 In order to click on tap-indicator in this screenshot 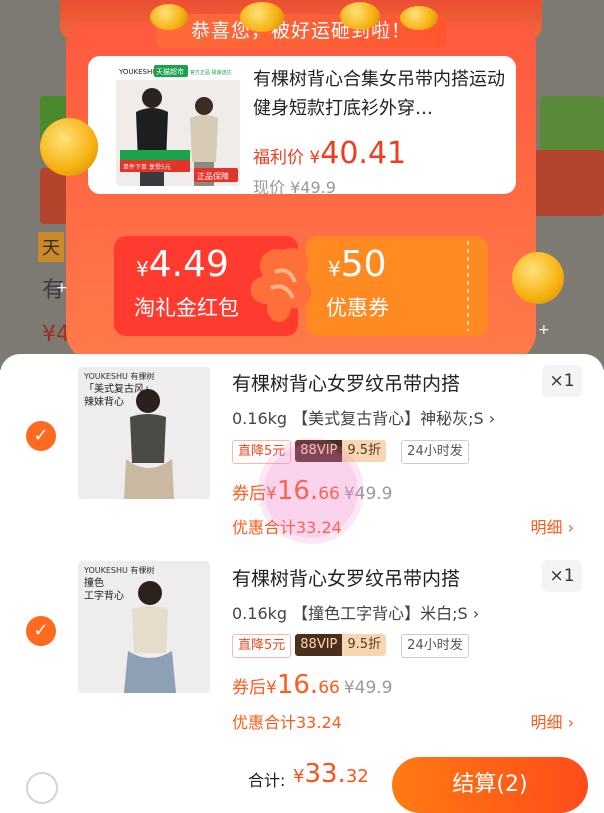, I will do `click(311, 491)`.